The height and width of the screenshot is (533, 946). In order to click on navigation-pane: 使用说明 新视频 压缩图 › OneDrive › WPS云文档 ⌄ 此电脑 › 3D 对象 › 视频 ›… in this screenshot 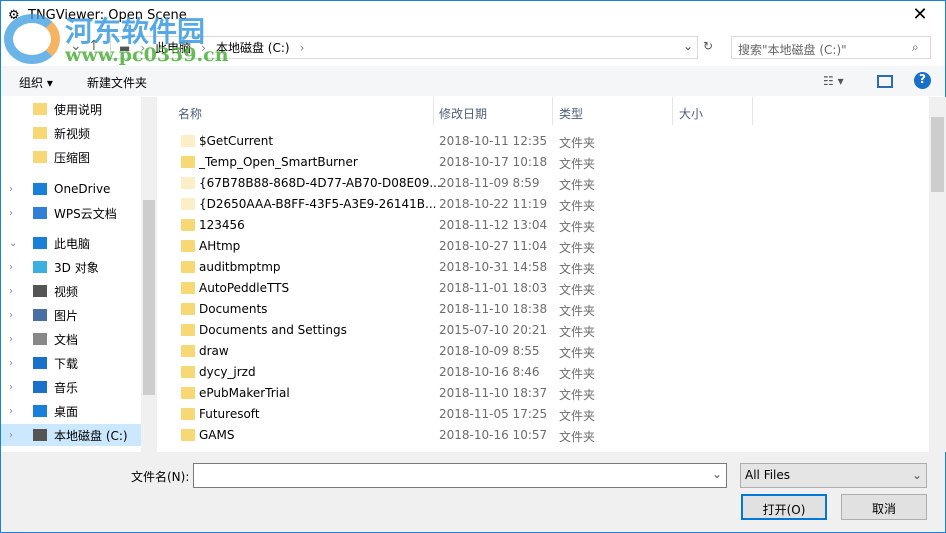, I will do `click(79, 274)`.